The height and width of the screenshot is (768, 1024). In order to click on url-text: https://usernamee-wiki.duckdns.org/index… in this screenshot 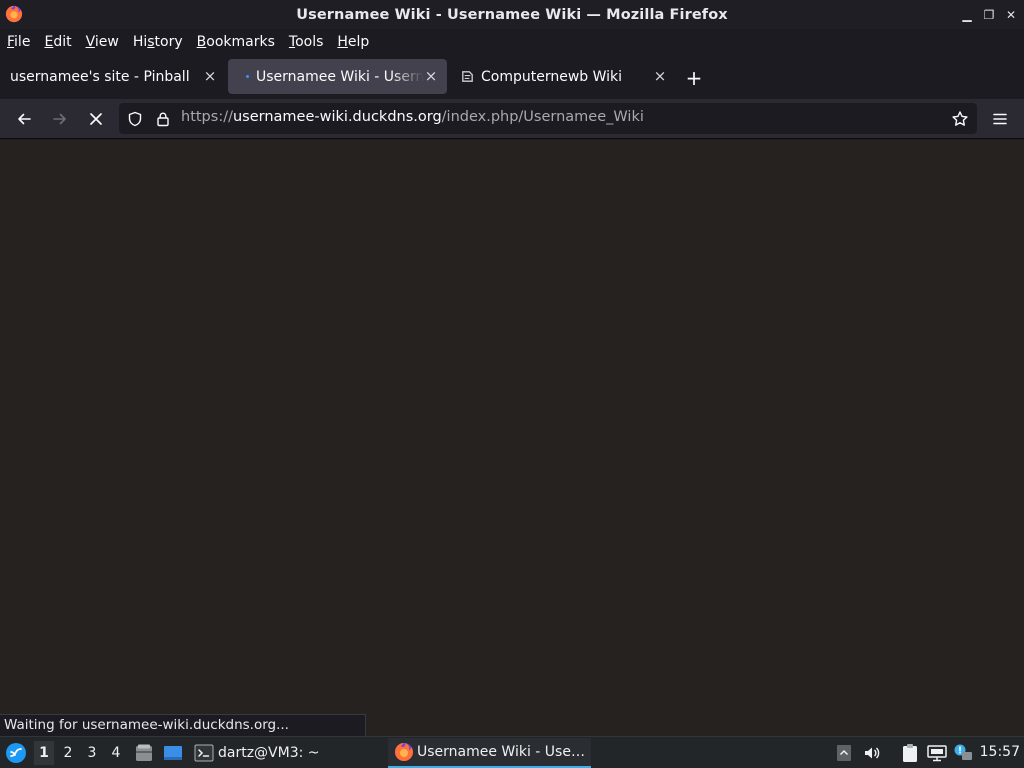, I will do `click(412, 117)`.